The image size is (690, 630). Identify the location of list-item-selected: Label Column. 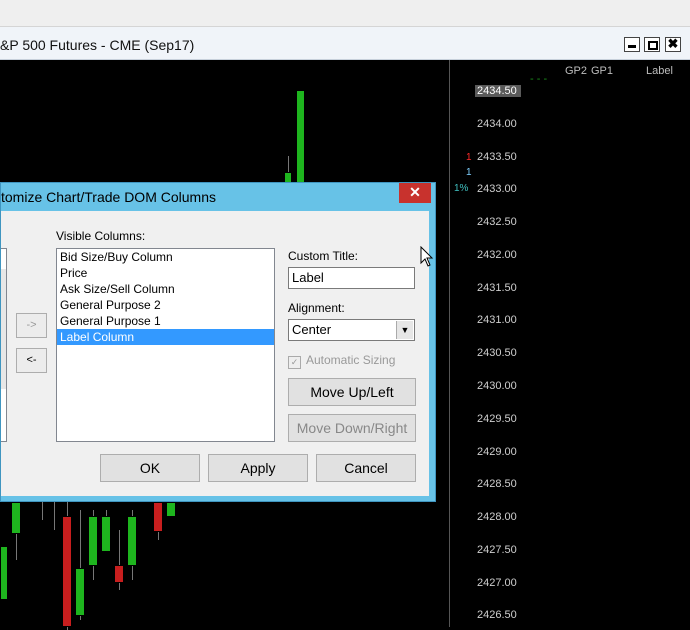
(165, 337).